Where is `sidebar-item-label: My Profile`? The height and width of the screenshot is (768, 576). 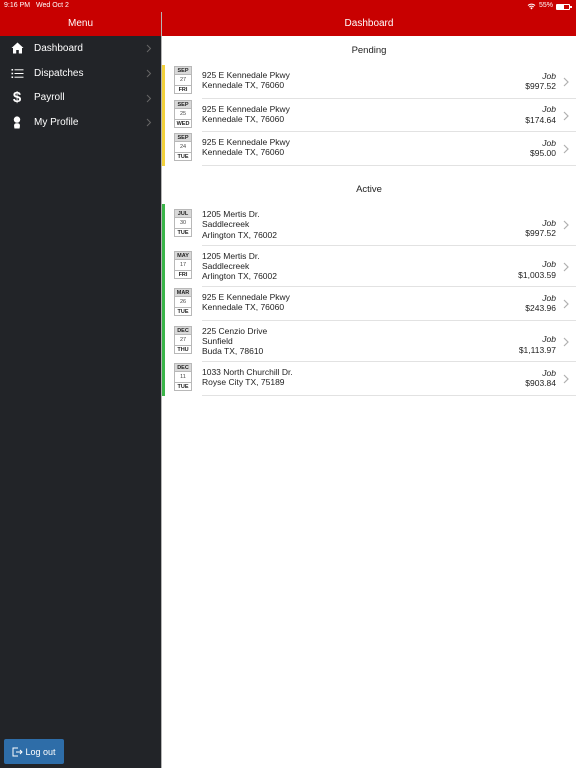
sidebar-item-label: My Profile is located at coordinates (56, 123).